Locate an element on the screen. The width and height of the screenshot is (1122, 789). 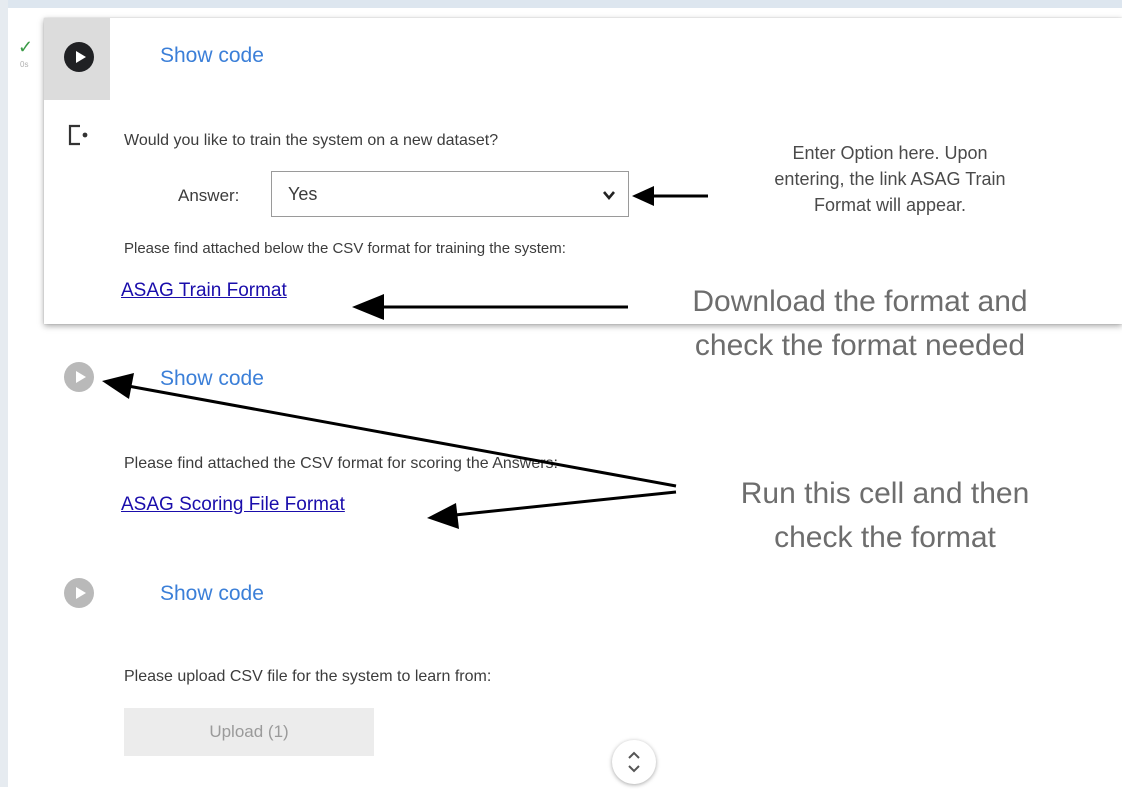
arrow-to-scoring-link is located at coordinates (565, 503).